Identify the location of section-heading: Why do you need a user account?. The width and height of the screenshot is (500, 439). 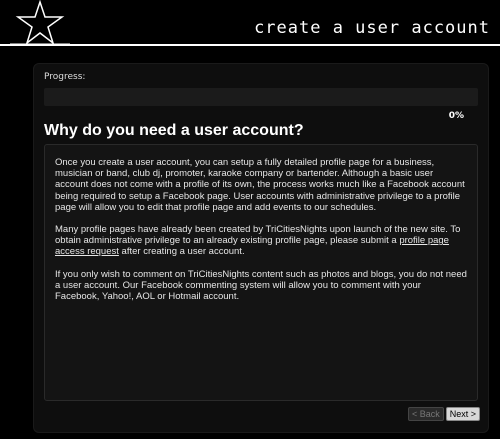
(174, 130).